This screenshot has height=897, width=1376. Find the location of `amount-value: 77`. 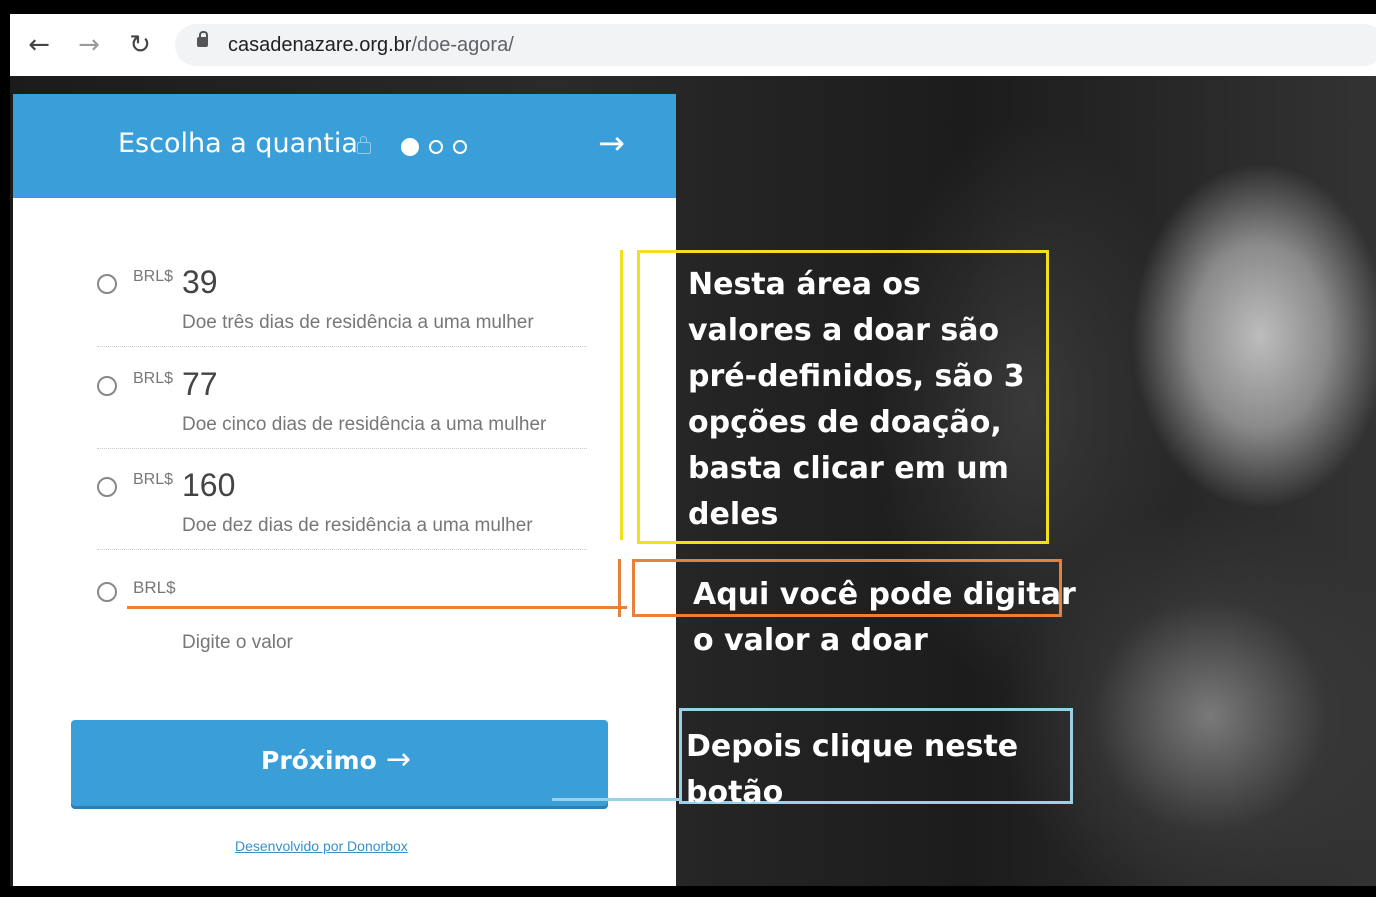

amount-value: 77 is located at coordinates (200, 384).